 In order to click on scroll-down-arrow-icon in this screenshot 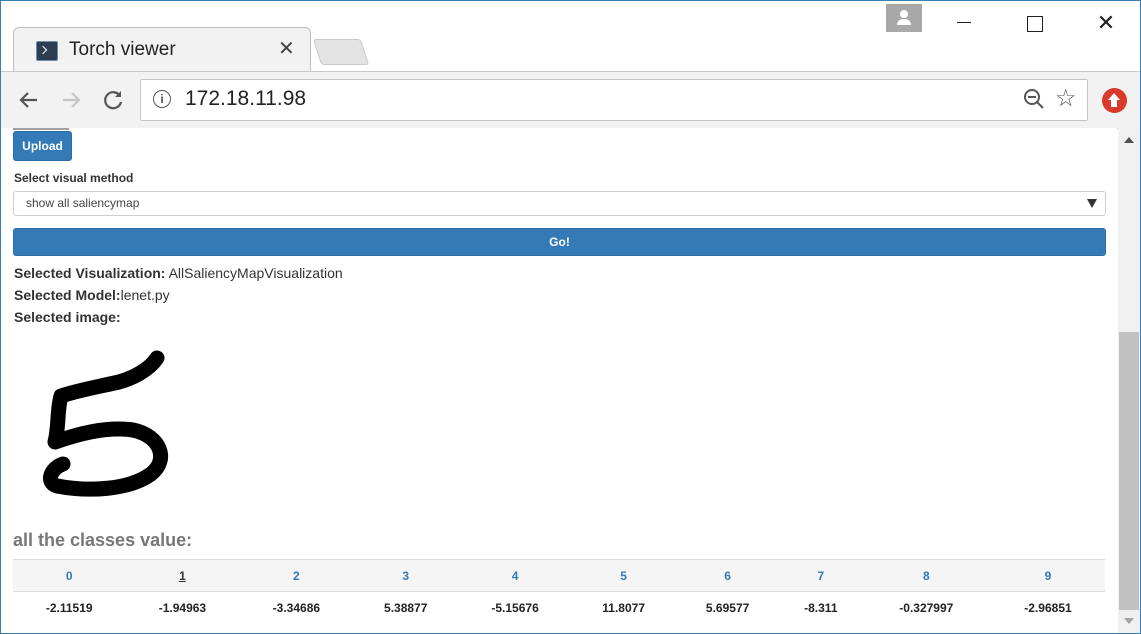, I will do `click(1129, 621)`.